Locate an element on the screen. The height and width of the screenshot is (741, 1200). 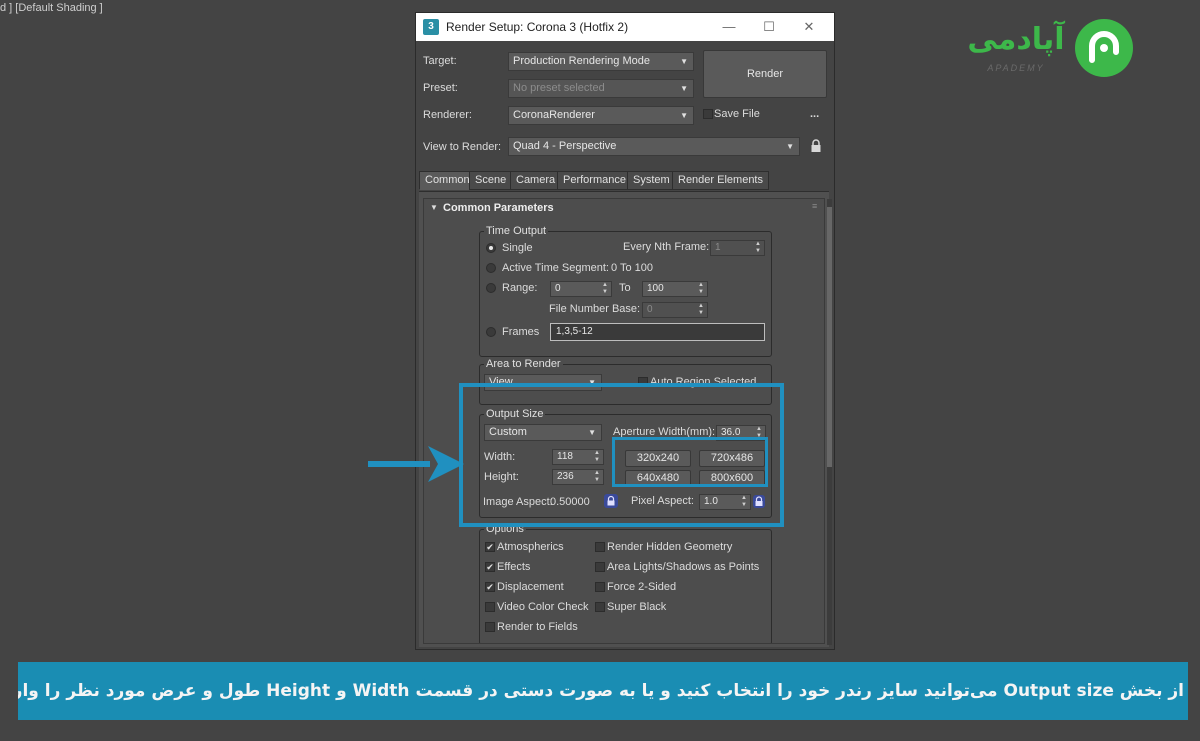
target-dropdown: Production Rendering Mode ▼ is located at coordinates (601, 61).